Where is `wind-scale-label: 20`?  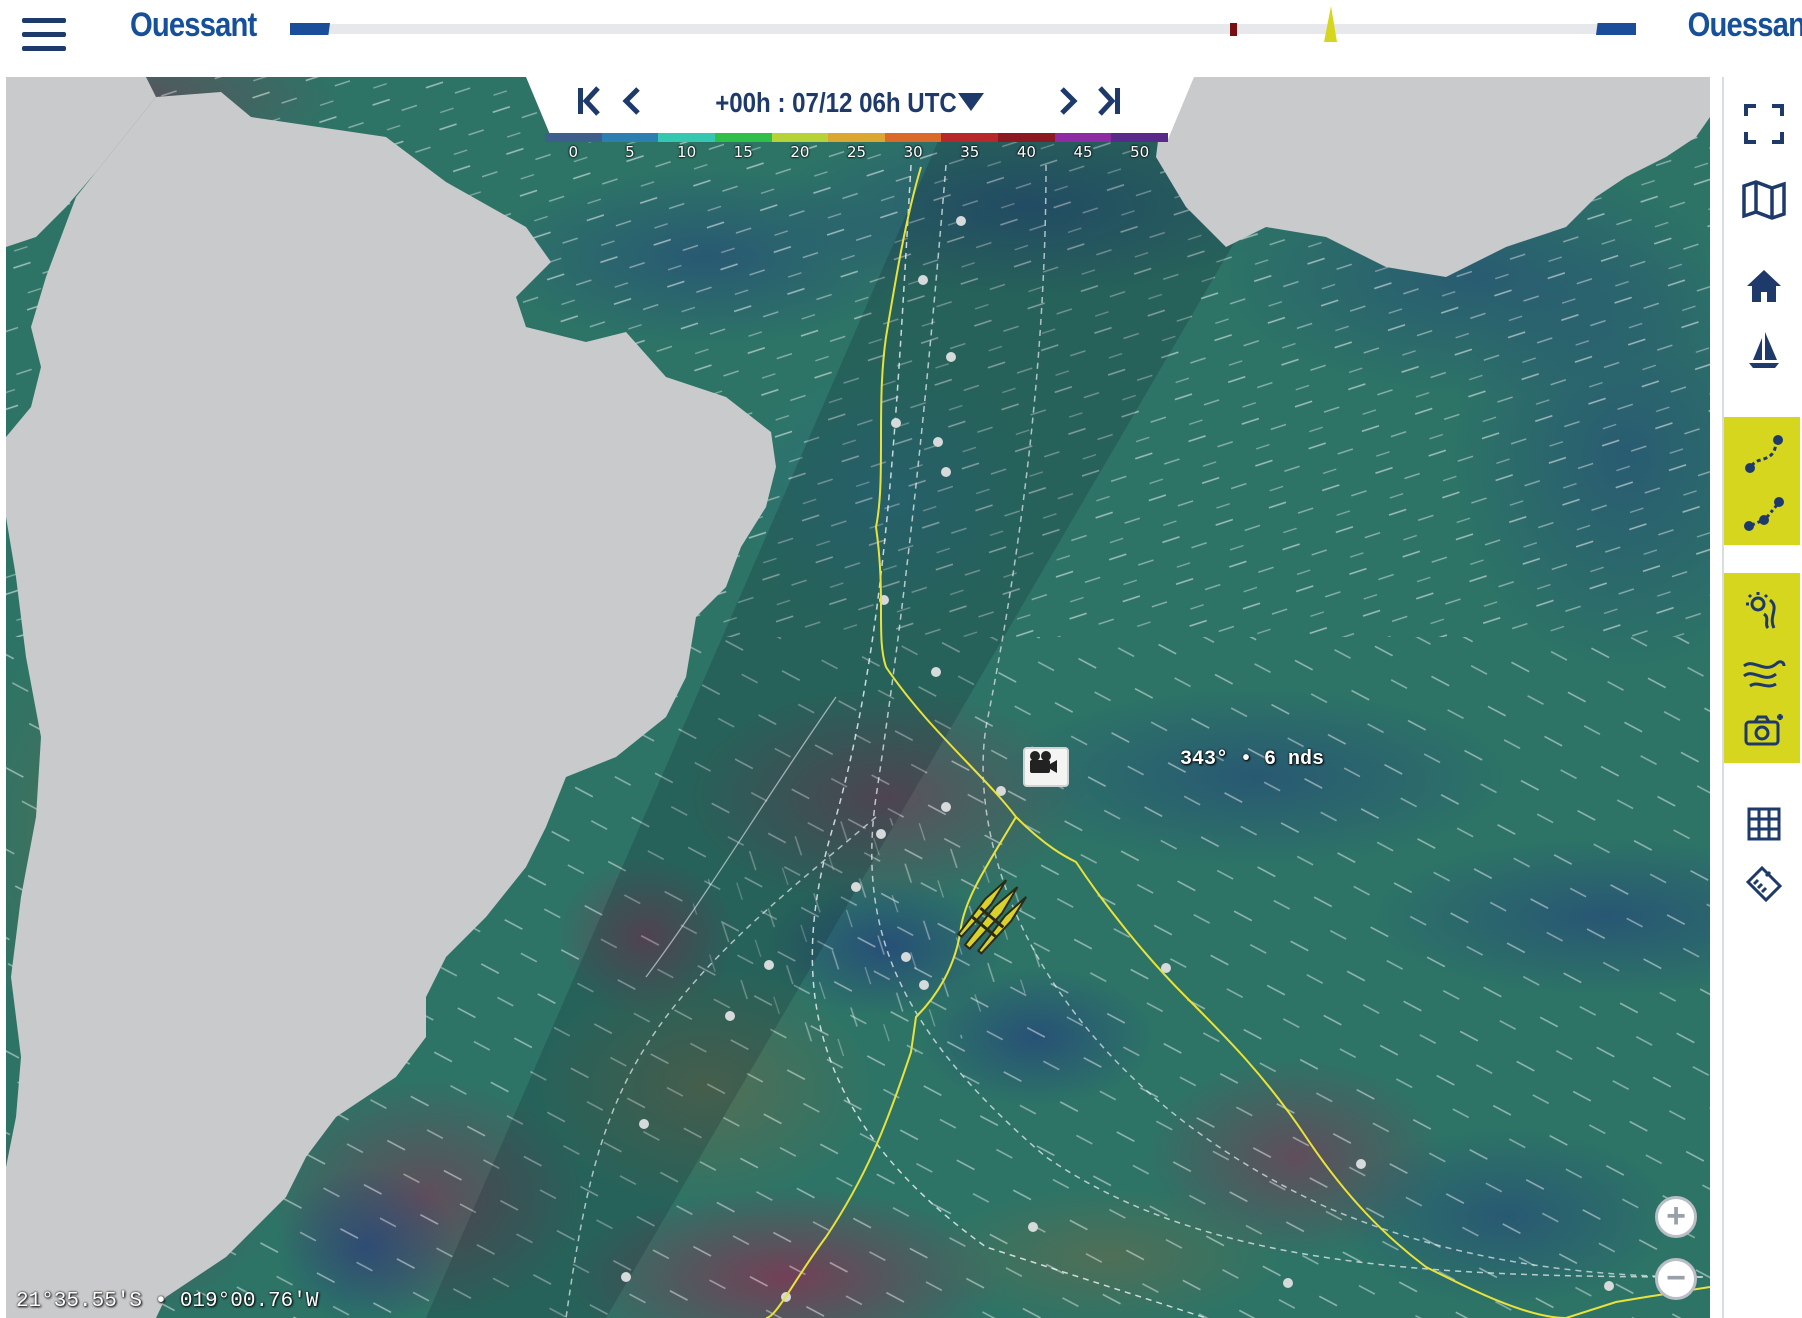
wind-scale-label: 20 is located at coordinates (800, 152).